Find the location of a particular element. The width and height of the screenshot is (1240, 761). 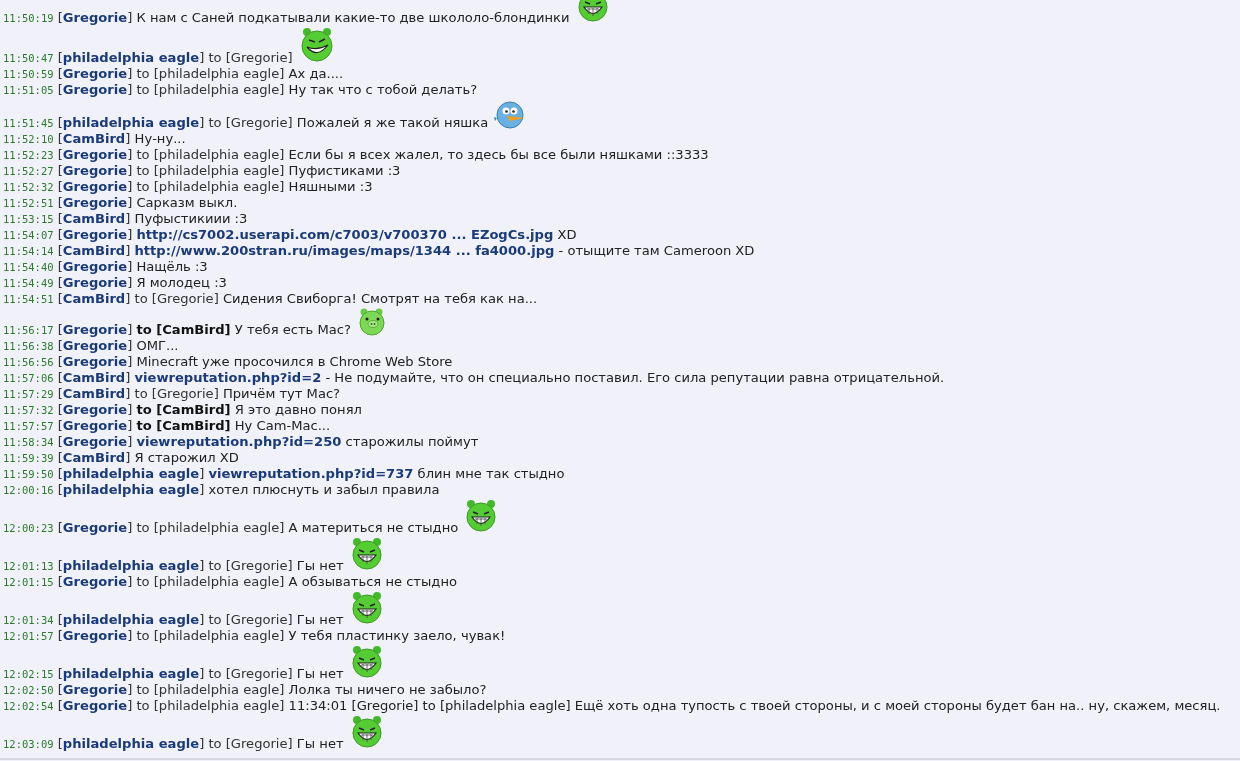

message-text: viewreputation.php?id=737 блин мне так стыдно is located at coordinates (386, 473).